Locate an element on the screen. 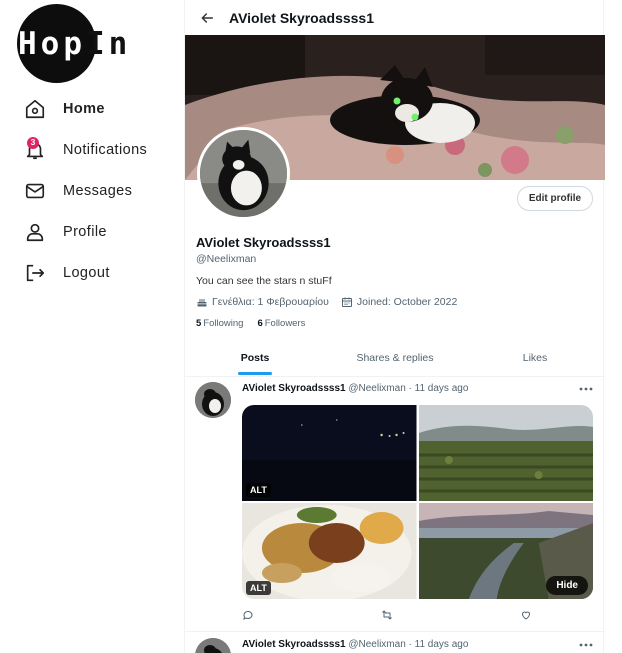  sidebar-item-label: Messages is located at coordinates (98, 190).